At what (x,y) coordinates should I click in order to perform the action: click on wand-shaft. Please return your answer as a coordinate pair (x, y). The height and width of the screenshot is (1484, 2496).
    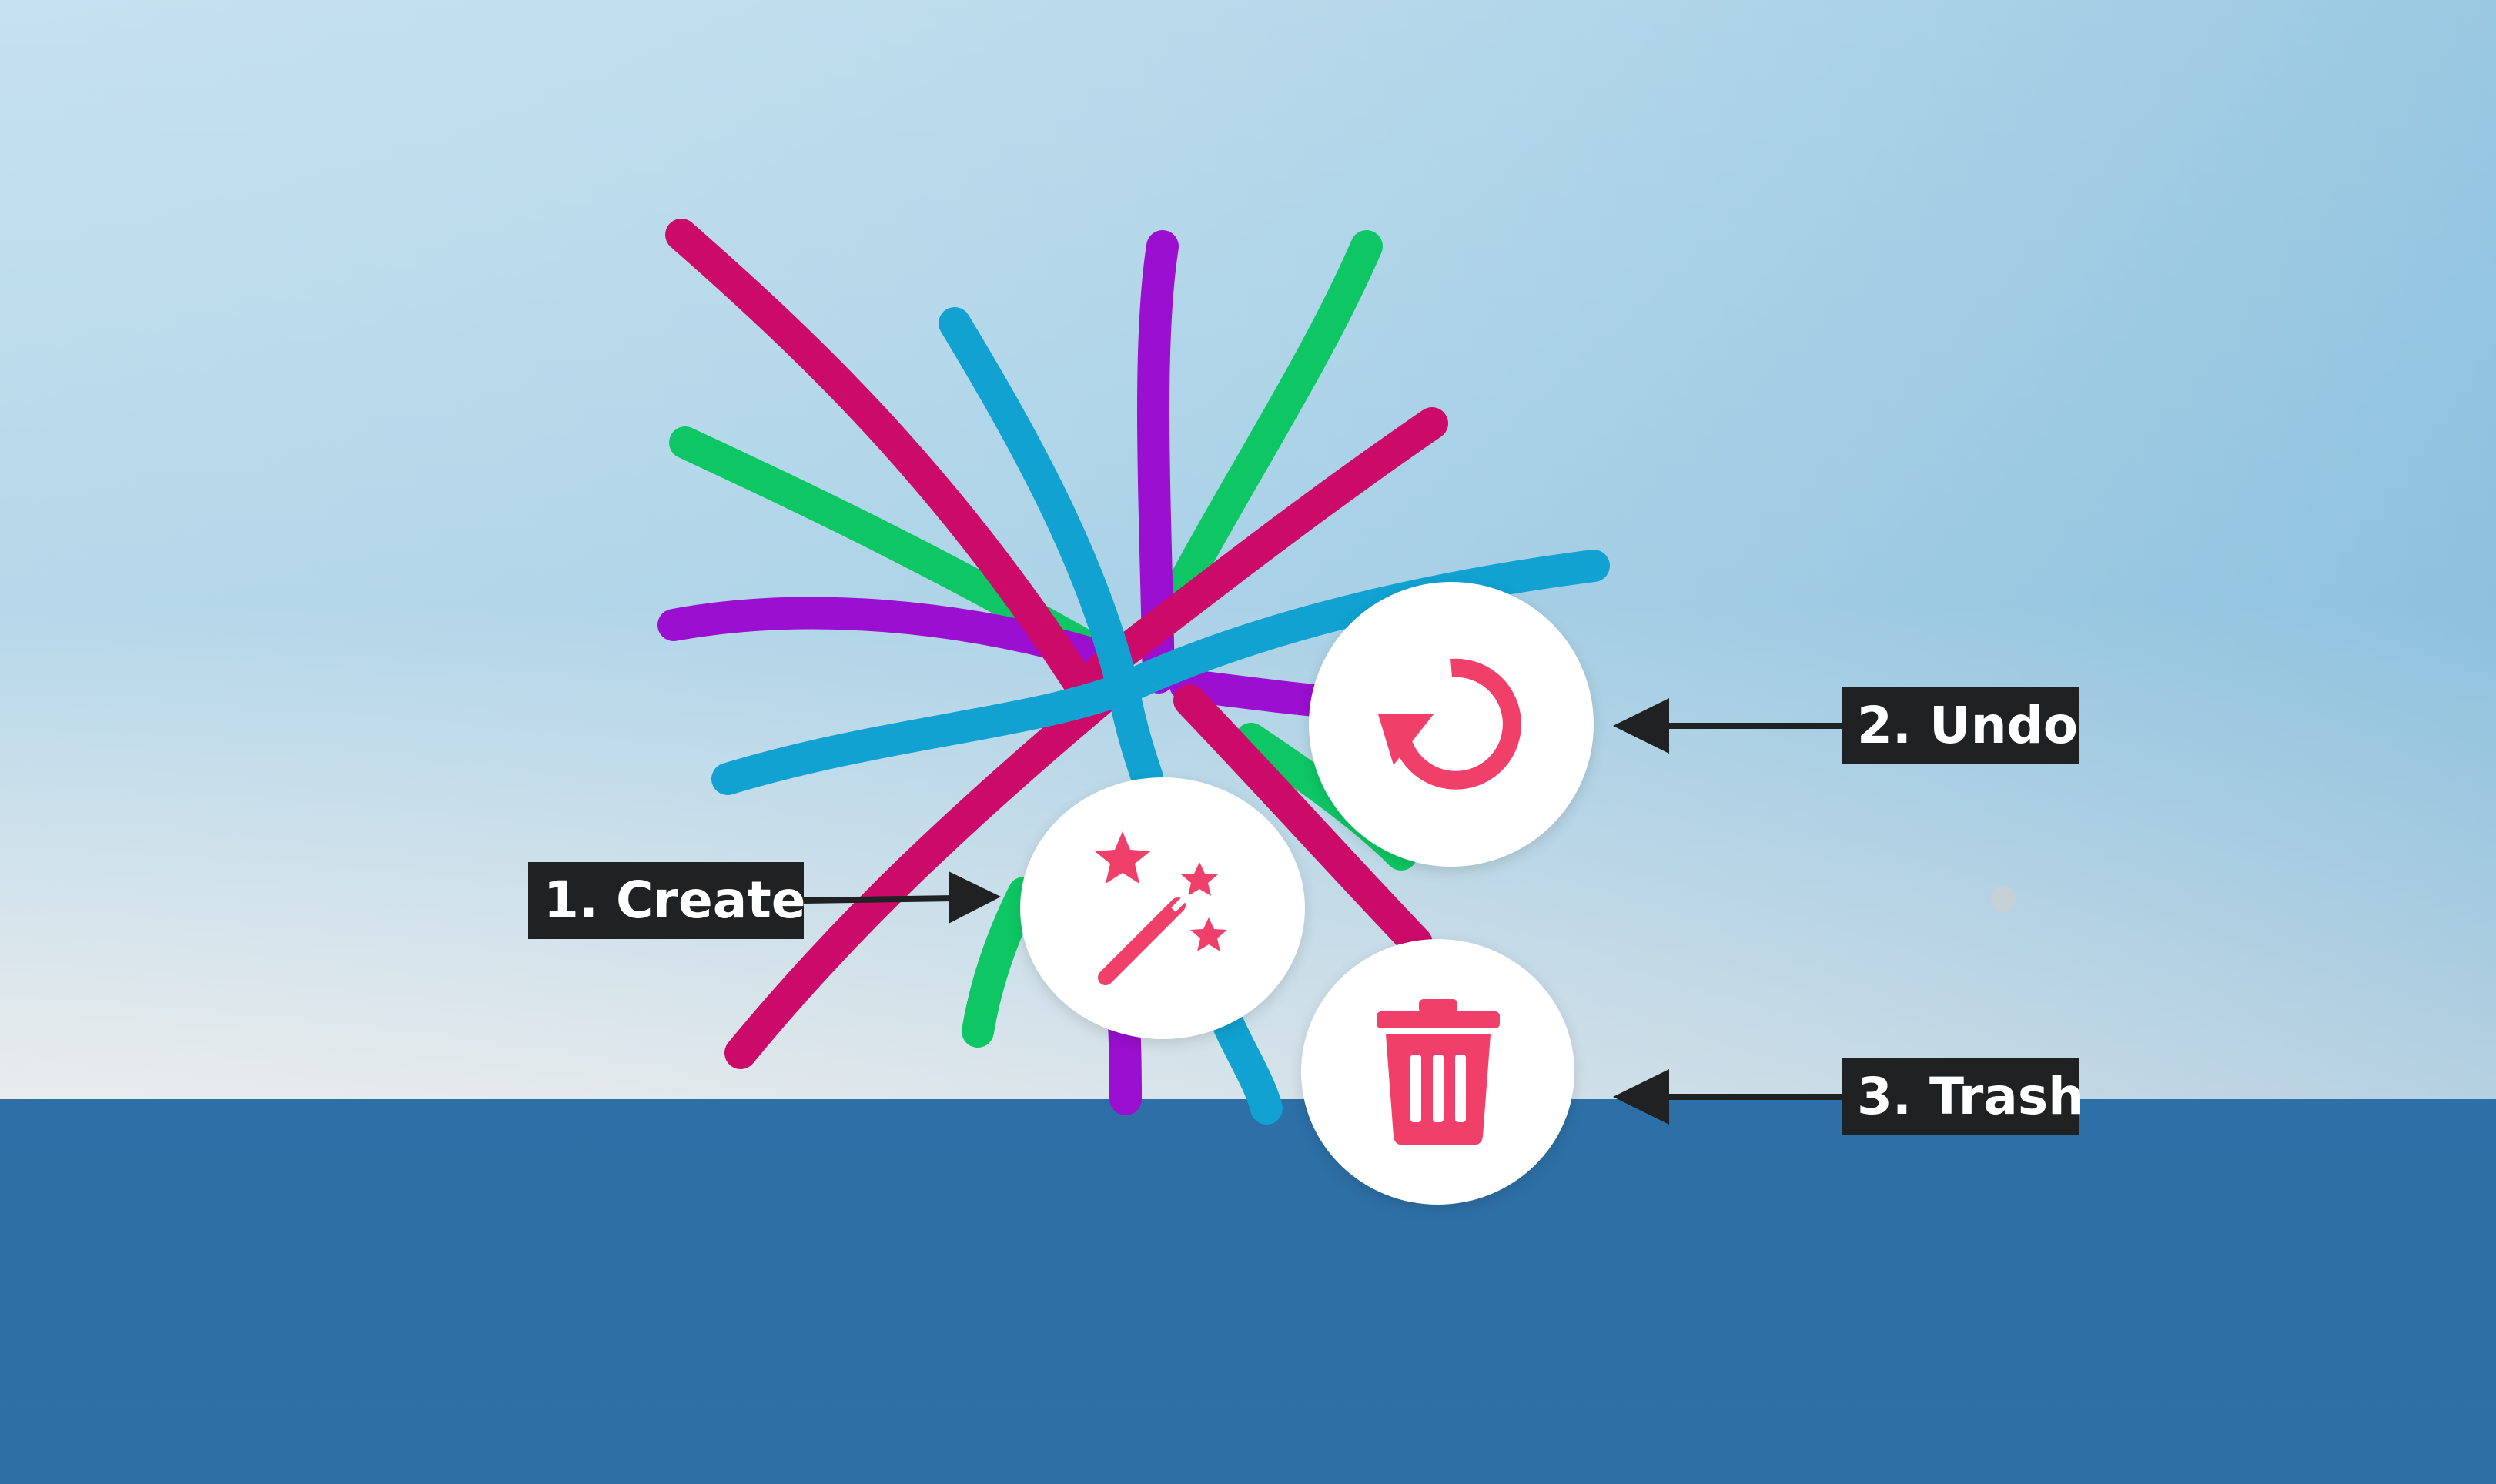
    Looking at the image, I should click on (1142, 941).